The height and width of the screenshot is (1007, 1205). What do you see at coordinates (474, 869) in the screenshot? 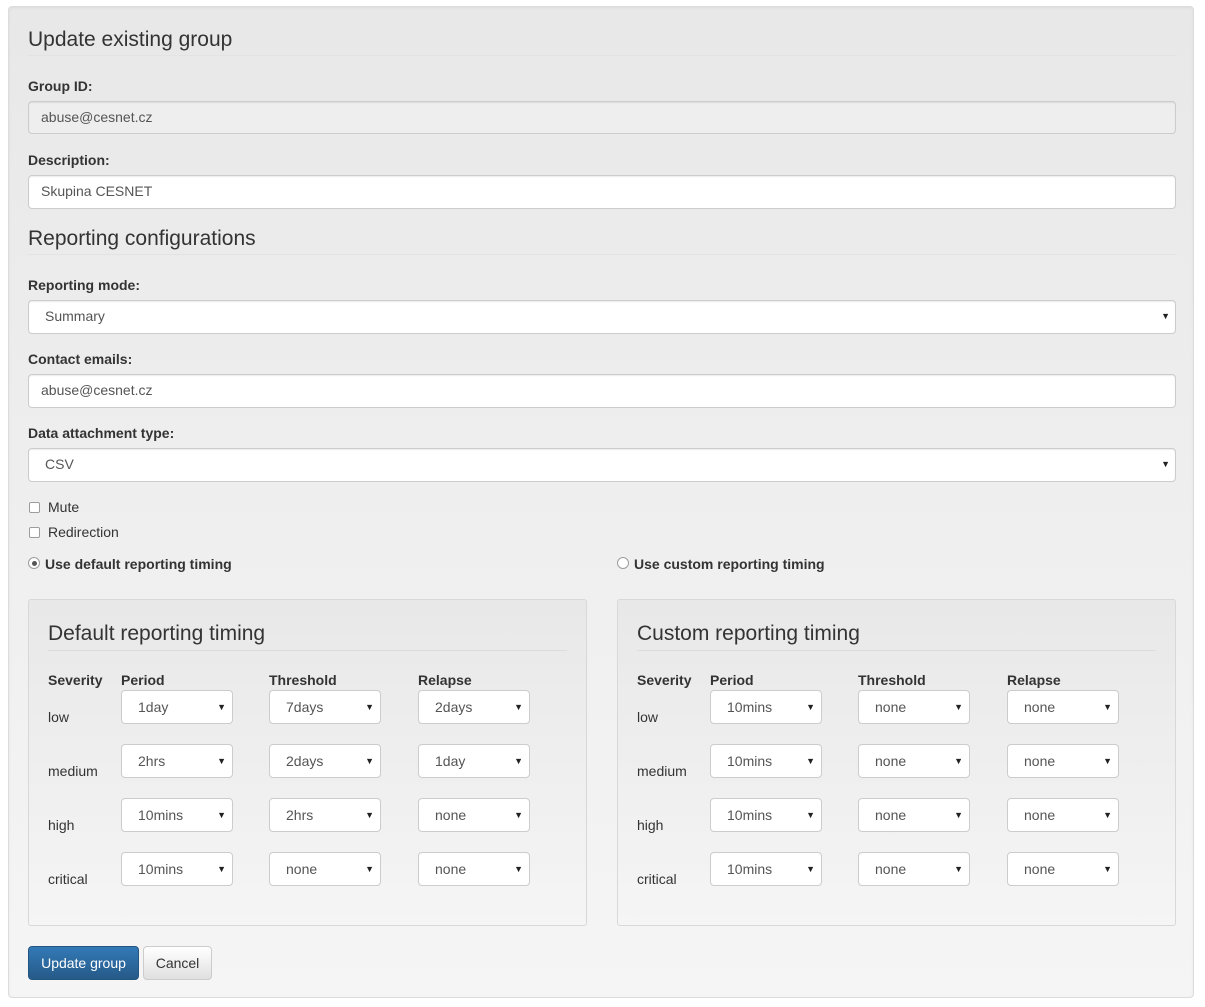
I see `default-relapse-select-critical: none ▼` at bounding box center [474, 869].